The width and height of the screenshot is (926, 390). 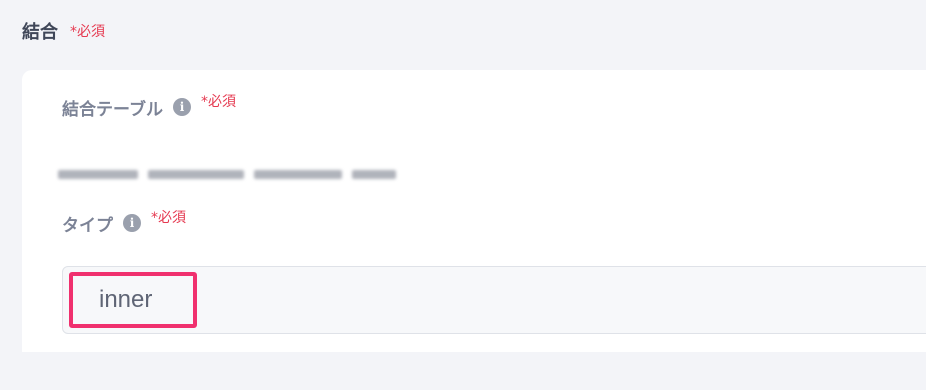 I want to click on join-table-value-redacted, so click(x=227, y=174).